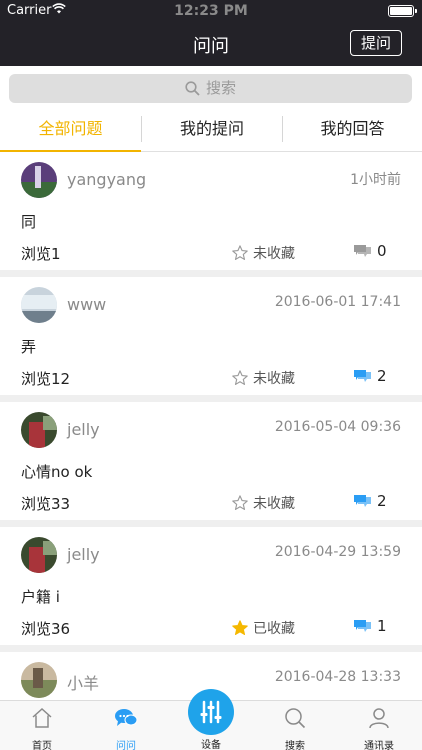  Describe the element at coordinates (274, 629) in the screenshot. I see `favorite-label: 已收藏` at that location.